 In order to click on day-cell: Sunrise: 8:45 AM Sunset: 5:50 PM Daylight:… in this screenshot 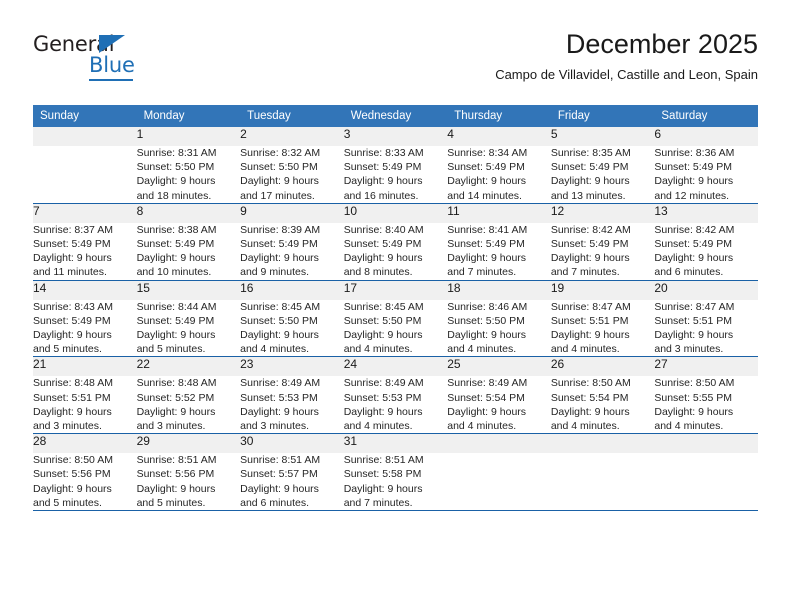, I will do `click(396, 328)`.